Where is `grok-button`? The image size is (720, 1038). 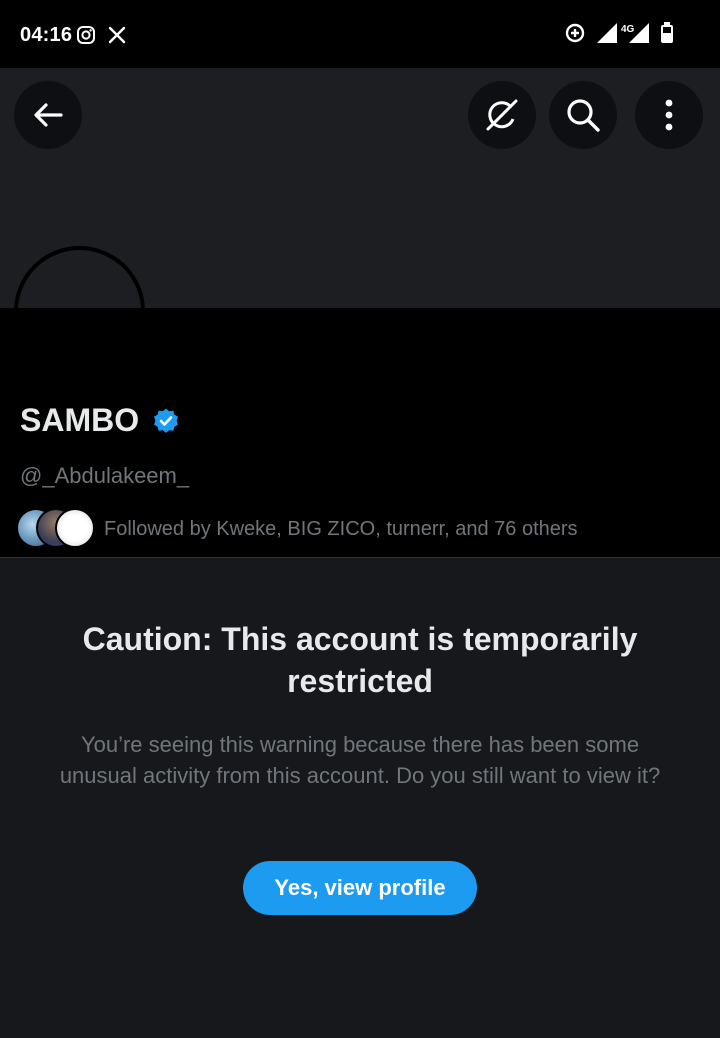
grok-button is located at coordinates (502, 115).